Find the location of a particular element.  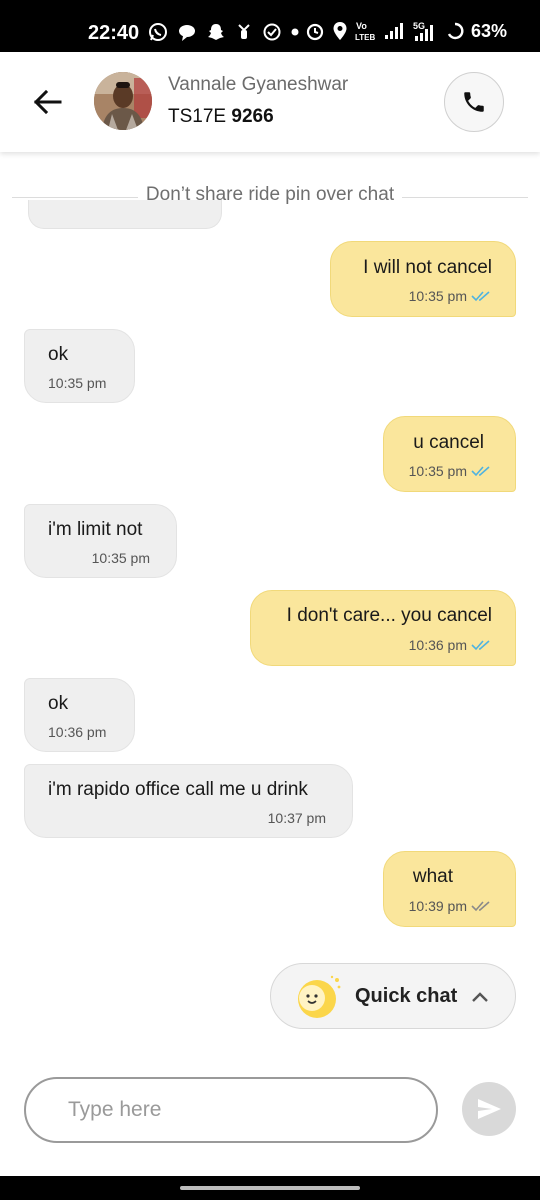

sent-receipt-icon is located at coordinates (480, 906).